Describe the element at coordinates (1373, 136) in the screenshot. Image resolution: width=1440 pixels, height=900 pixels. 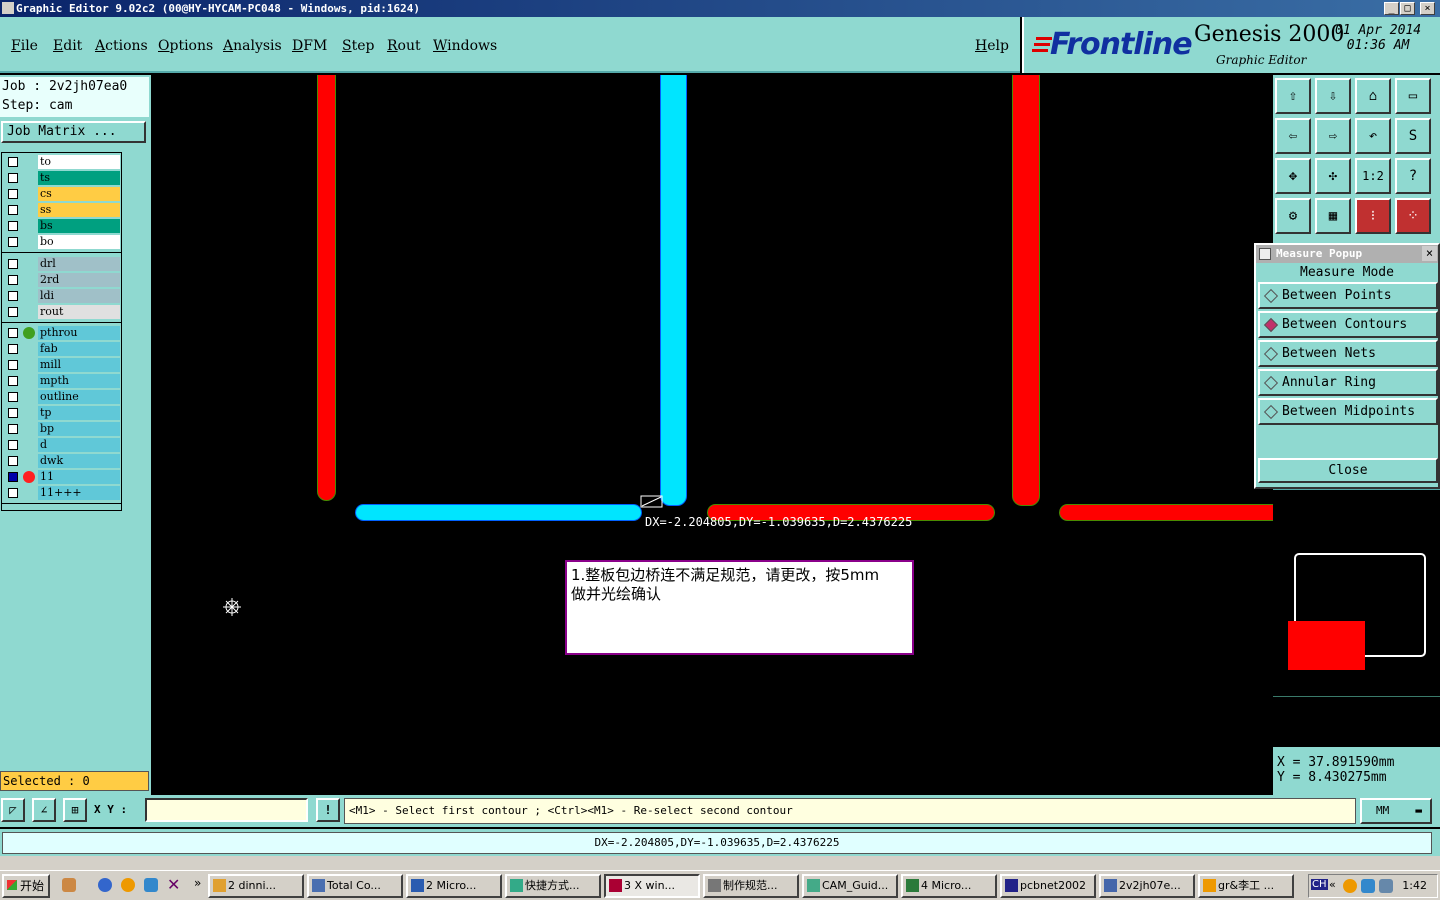
I see `undo-view-icon: ↶` at that location.